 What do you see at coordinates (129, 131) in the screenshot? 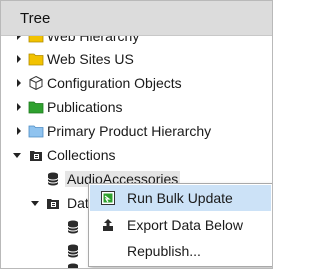
I see `tree-item-label: Primary Product Hierarchy` at bounding box center [129, 131].